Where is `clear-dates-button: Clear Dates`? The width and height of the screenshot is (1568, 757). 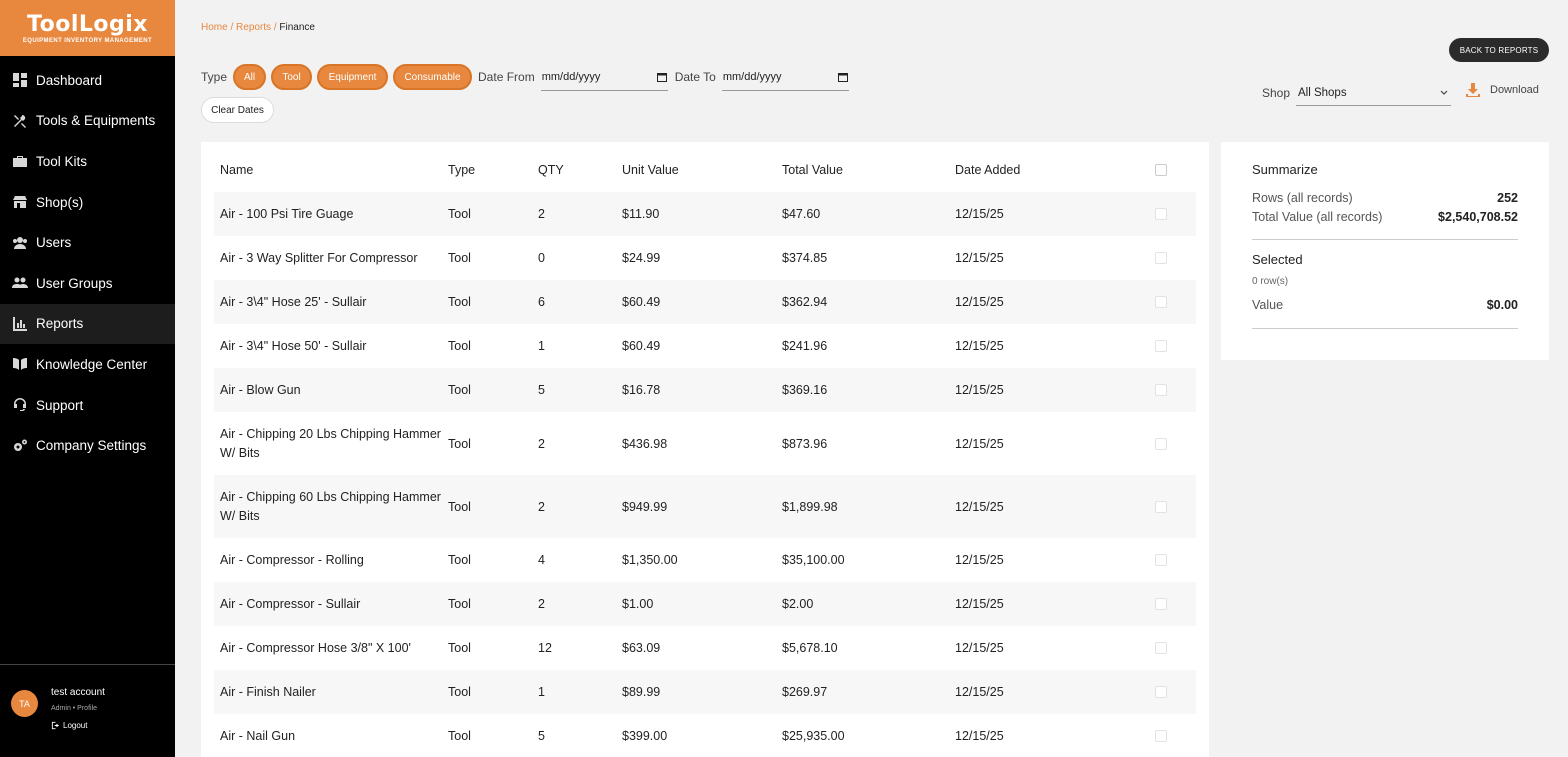
clear-dates-button: Clear Dates is located at coordinates (237, 110).